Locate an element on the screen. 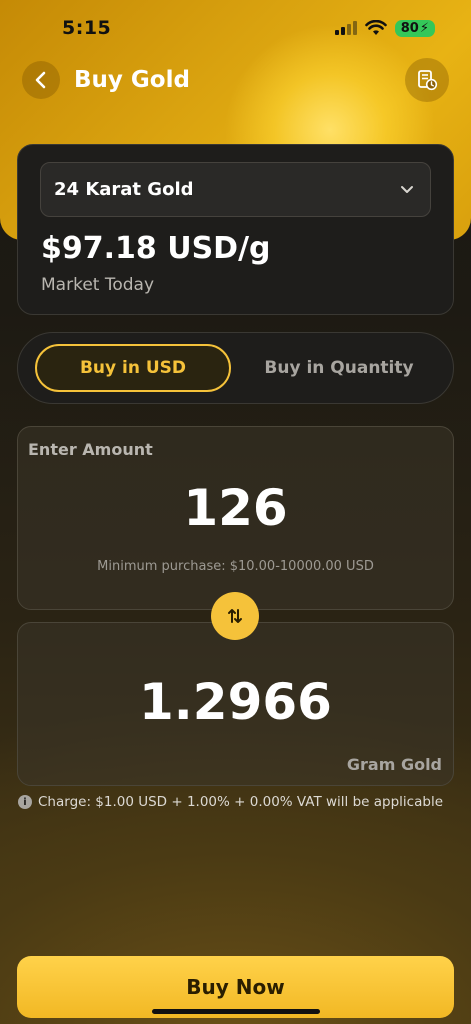  status-icons: 80 ⚡ is located at coordinates (384, 28).